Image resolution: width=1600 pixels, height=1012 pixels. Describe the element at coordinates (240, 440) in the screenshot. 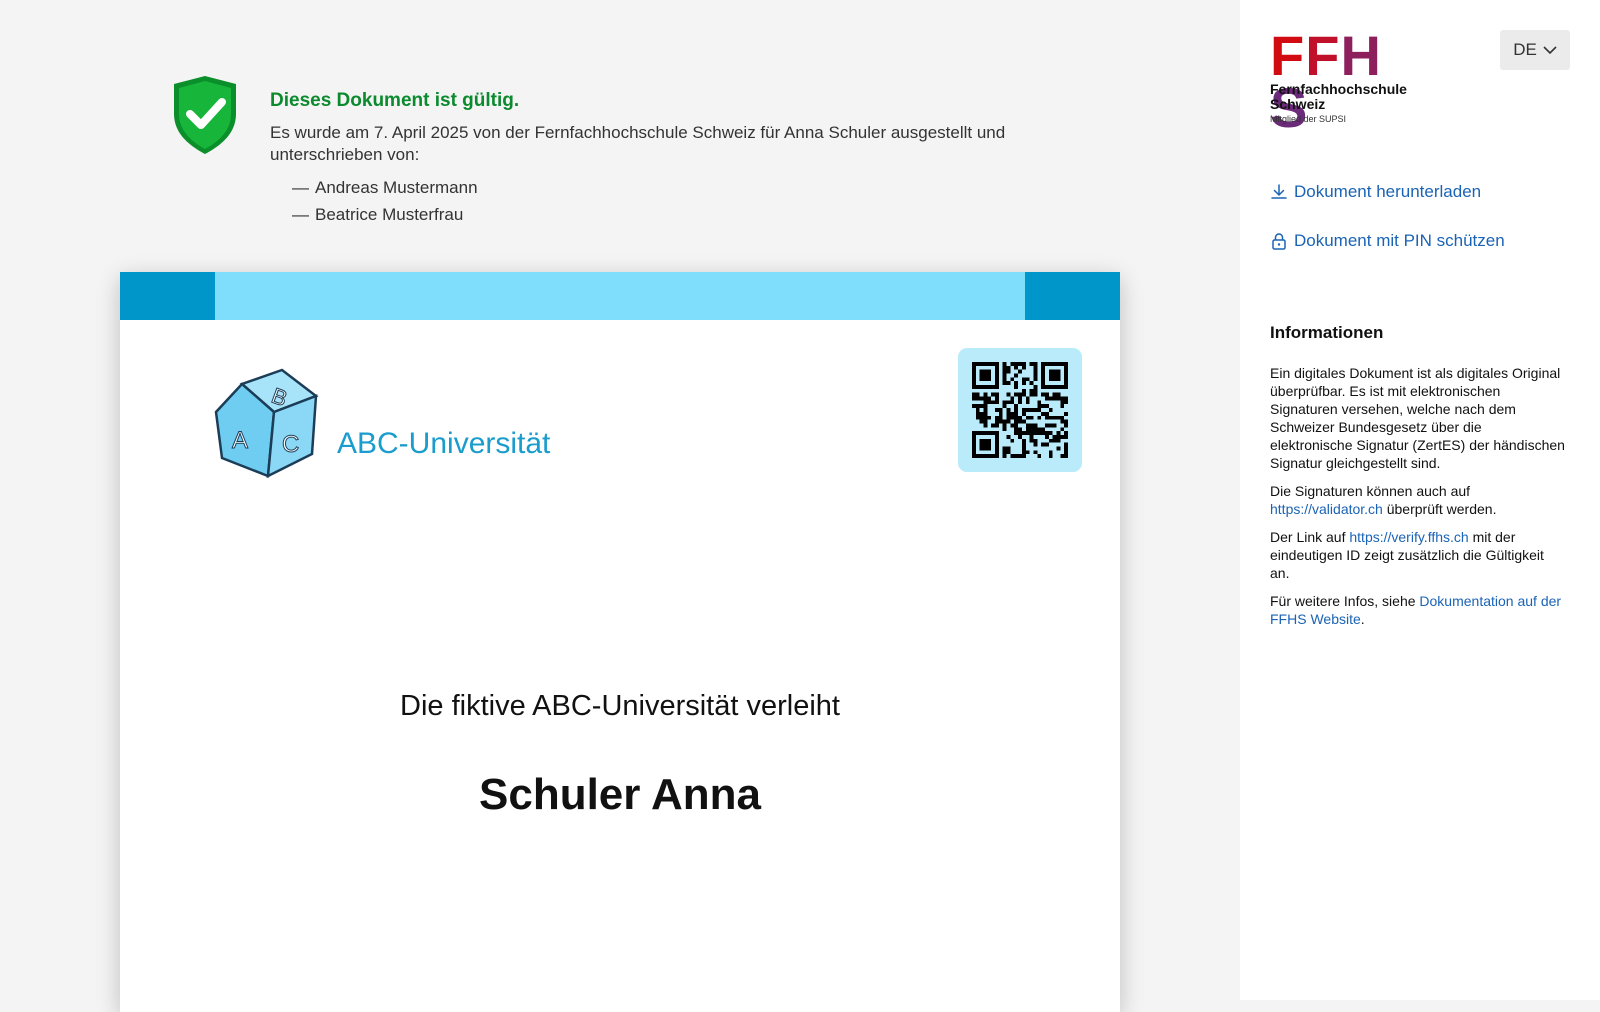

I see `cube-letter-a: A` at that location.